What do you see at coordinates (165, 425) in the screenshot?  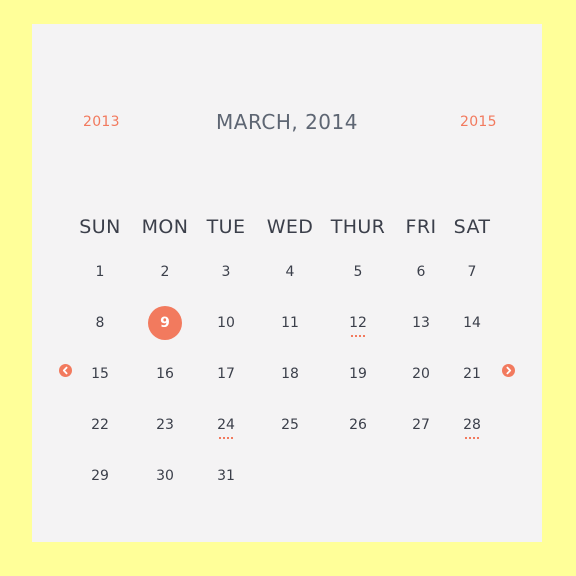 I see `day-cell: 23` at bounding box center [165, 425].